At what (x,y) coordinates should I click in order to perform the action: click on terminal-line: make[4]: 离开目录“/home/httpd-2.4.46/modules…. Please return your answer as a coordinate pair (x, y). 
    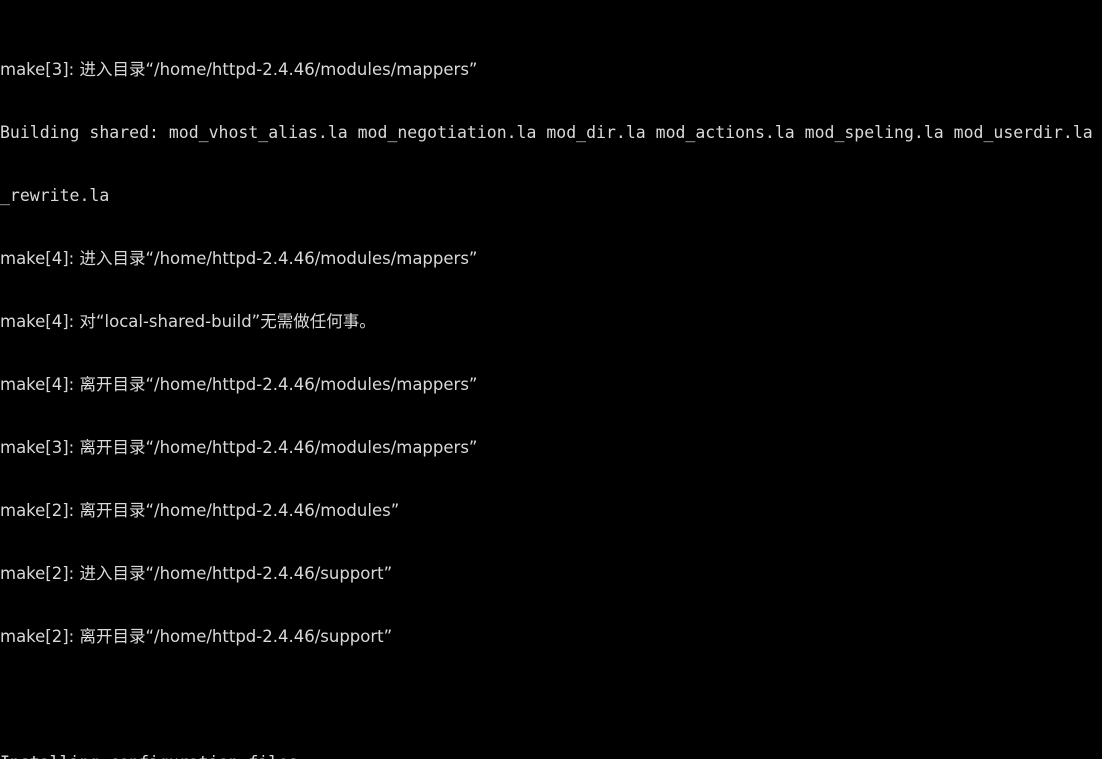
    Looking at the image, I should click on (239, 384).